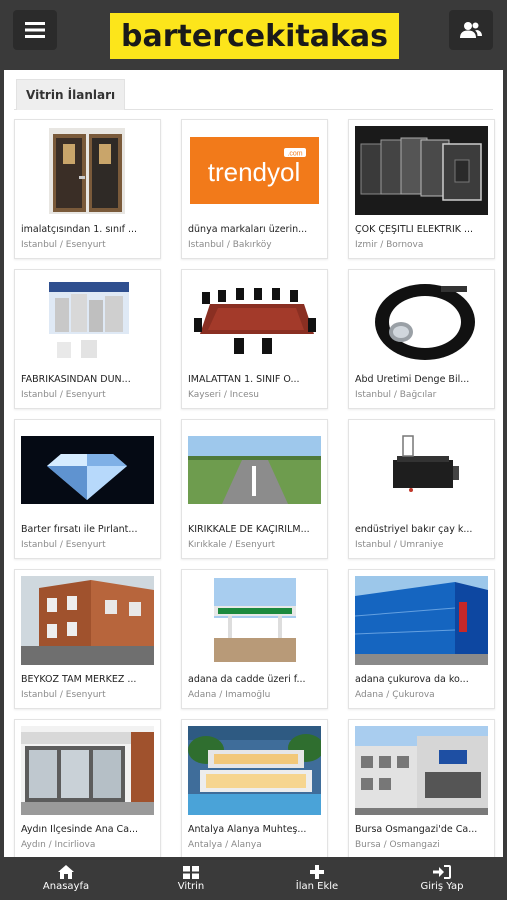 This screenshot has height=900, width=507. I want to click on listing-image: trendyol .com, so click(254, 170).